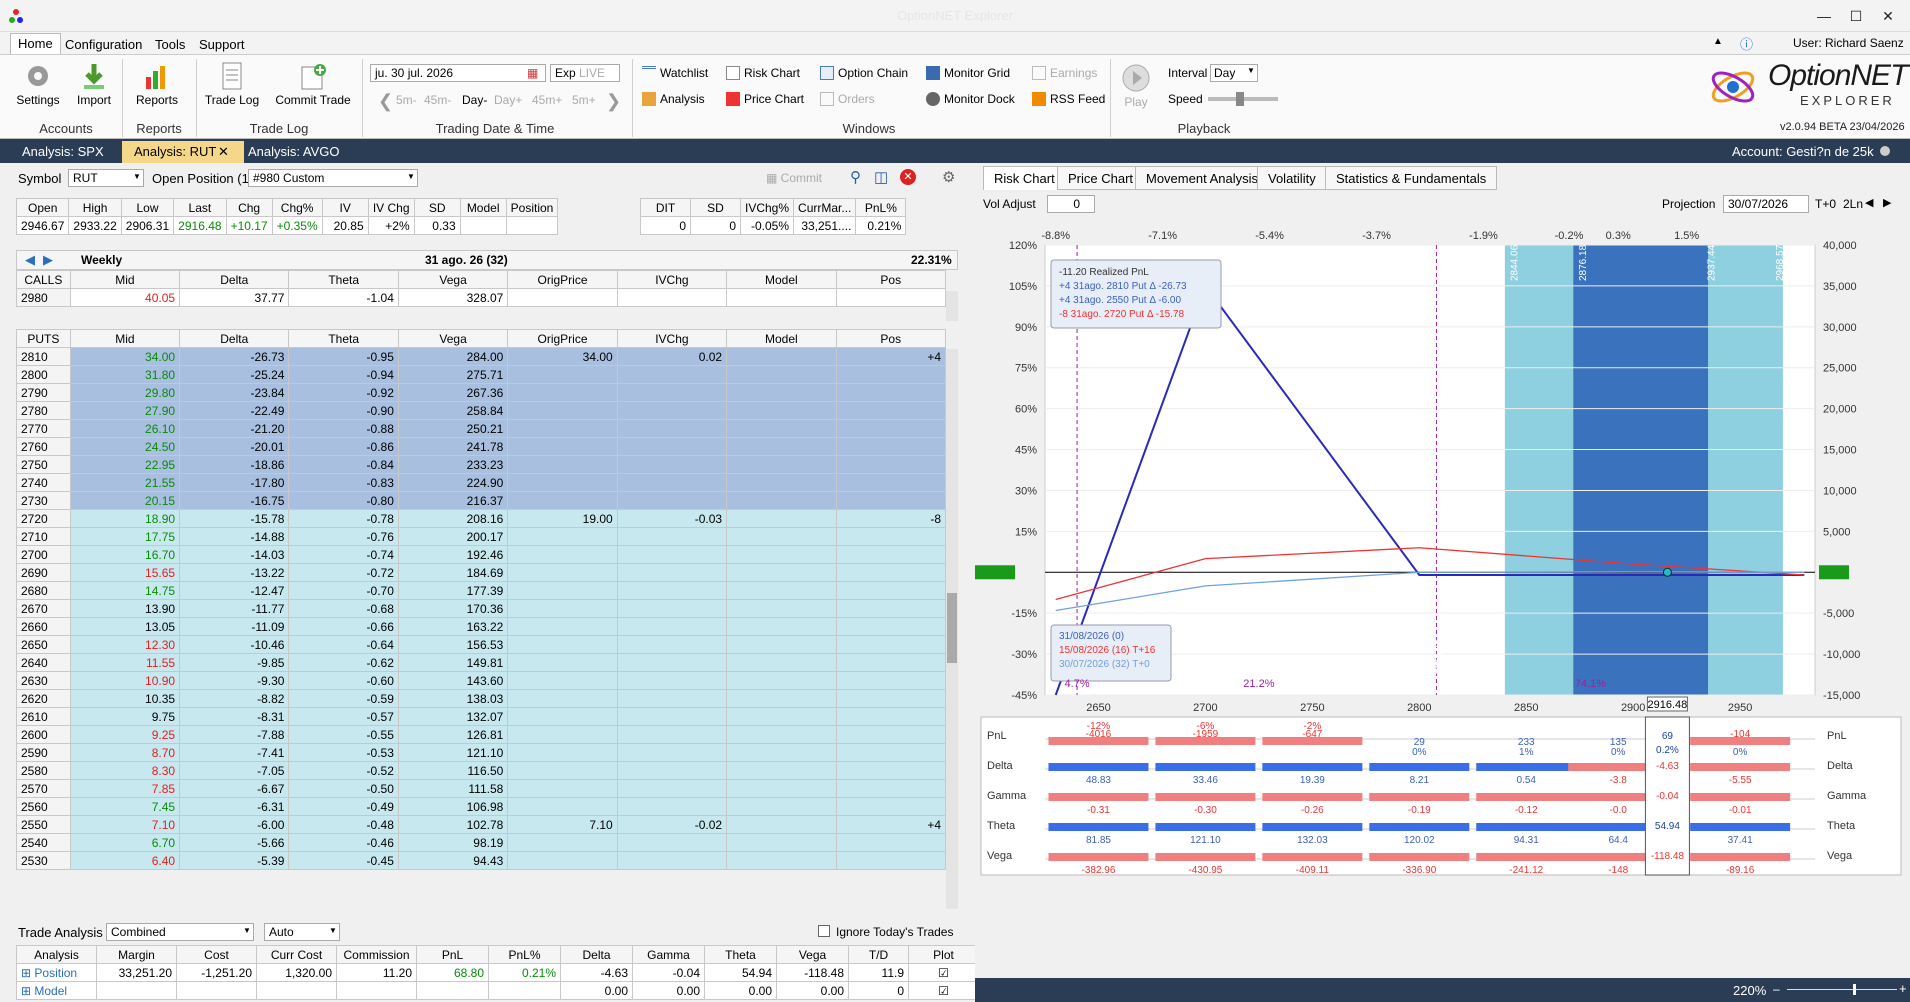 The image size is (1910, 1002). What do you see at coordinates (333, 178) in the screenshot?
I see `position-select: #980 Custom ▼` at bounding box center [333, 178].